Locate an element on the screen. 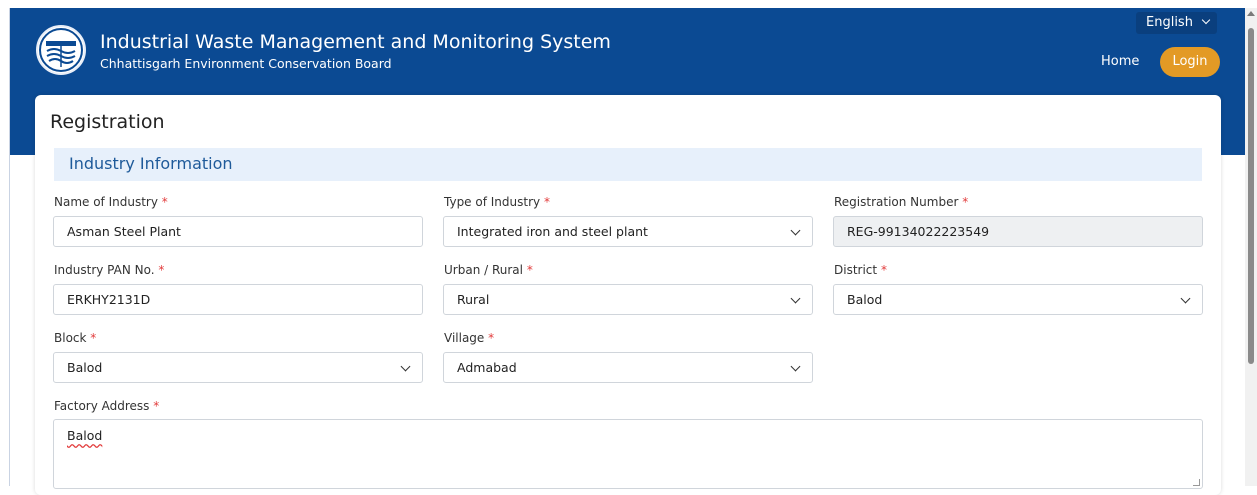 The image size is (1257, 495). pan-input: ERKHY2131D is located at coordinates (238, 299).